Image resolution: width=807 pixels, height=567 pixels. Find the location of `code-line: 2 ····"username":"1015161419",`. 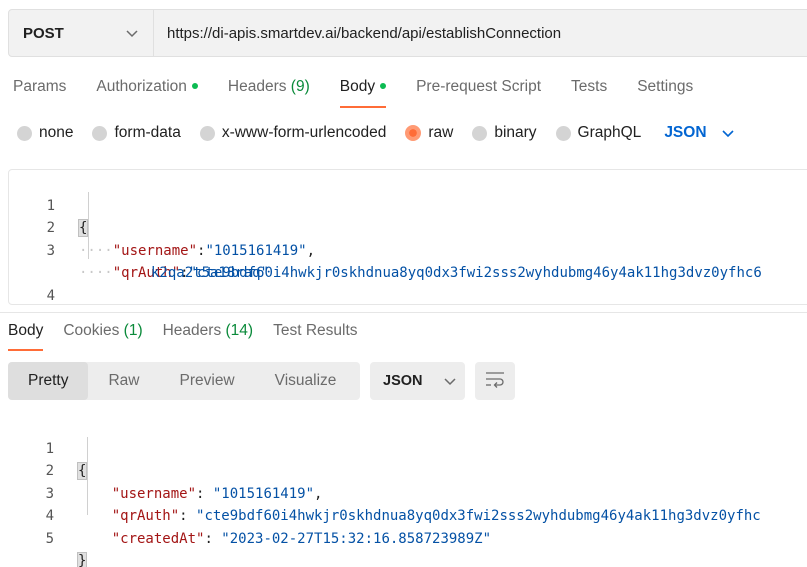

code-line: 2 ····"username":"1015161419", is located at coordinates (408, 227).